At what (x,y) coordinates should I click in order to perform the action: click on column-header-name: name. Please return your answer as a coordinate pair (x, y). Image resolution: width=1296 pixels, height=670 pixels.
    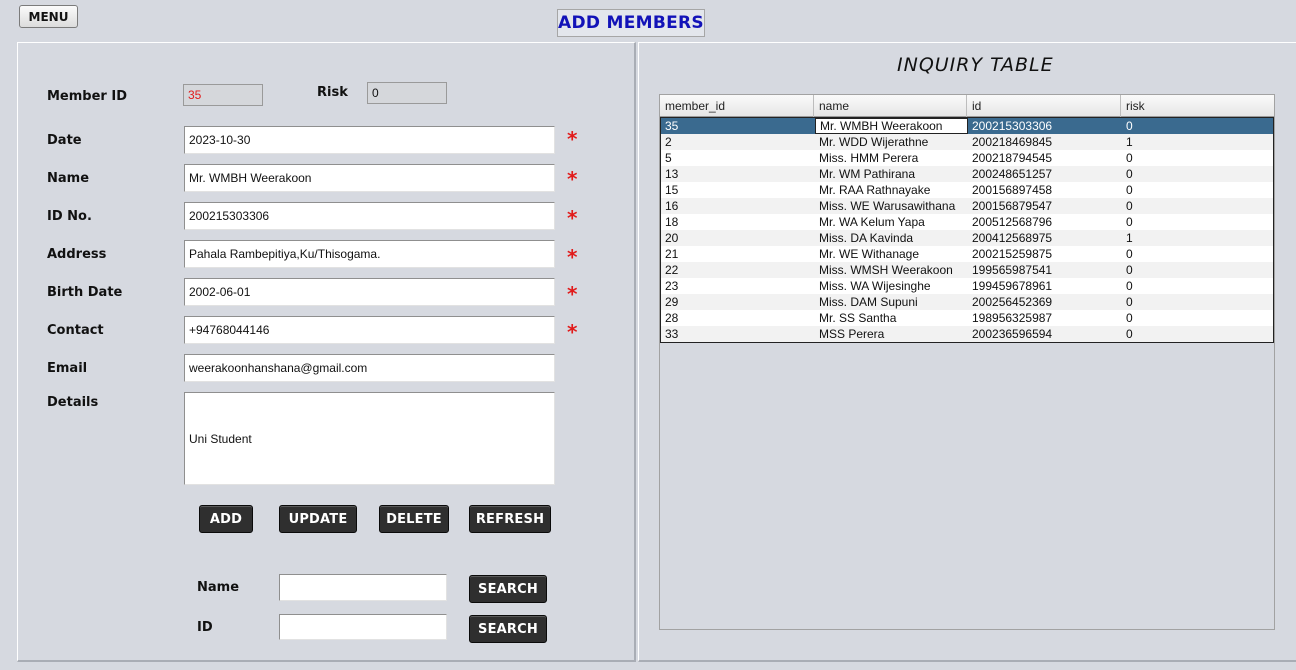
    Looking at the image, I should click on (890, 106).